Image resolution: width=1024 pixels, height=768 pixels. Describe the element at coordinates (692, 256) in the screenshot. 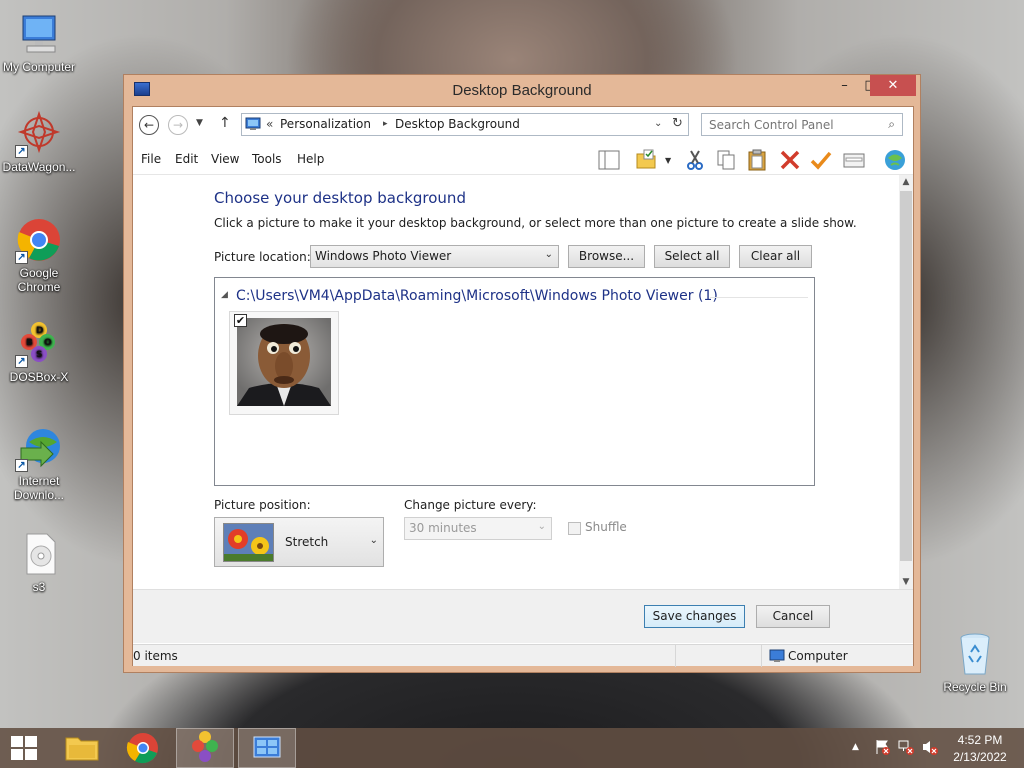

I see `select-all-button: Select all` at that location.